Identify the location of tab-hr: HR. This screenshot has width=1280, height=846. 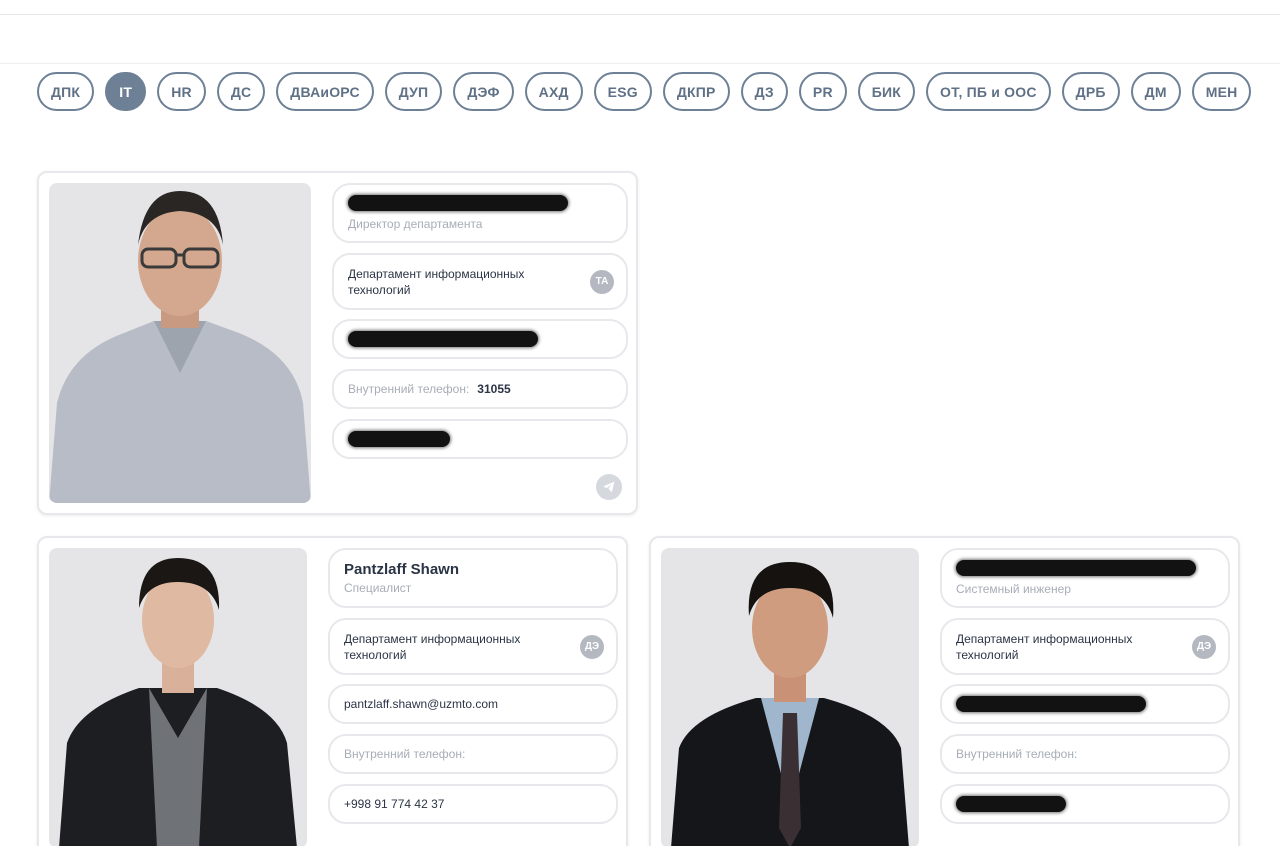
(181, 91).